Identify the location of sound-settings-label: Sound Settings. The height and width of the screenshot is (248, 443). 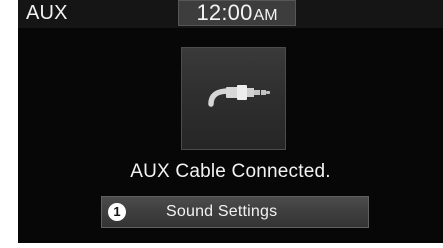
(222, 211).